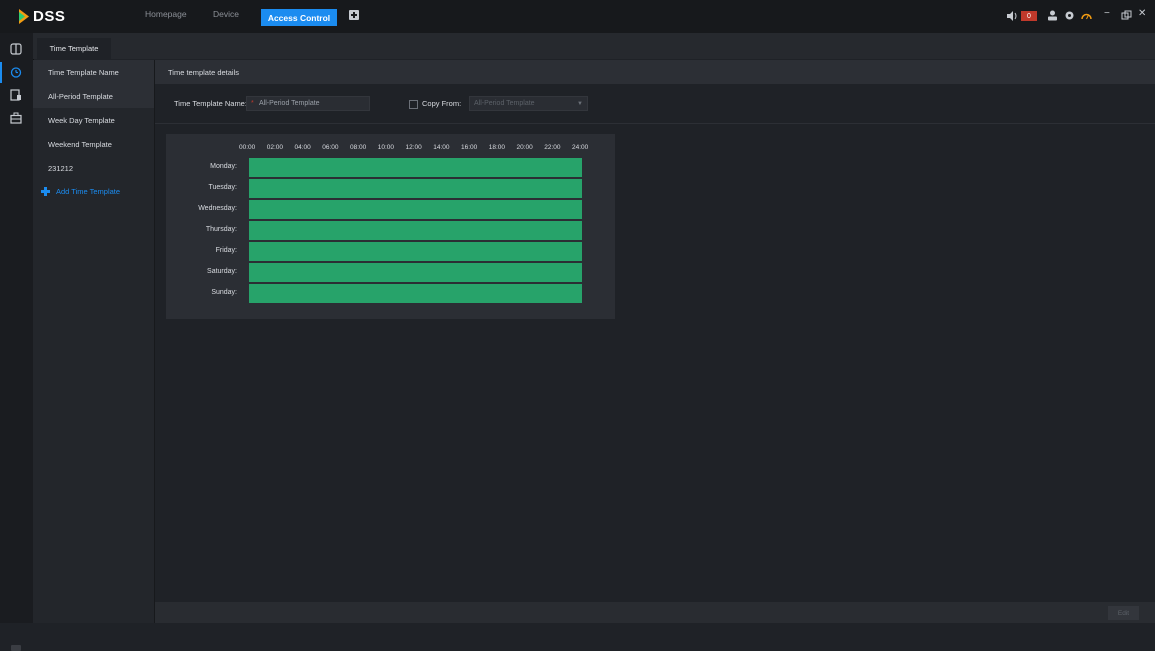 The image size is (1155, 651). Describe the element at coordinates (497, 147) in the screenshot. I see `hour-tick-label: 18:00` at that location.